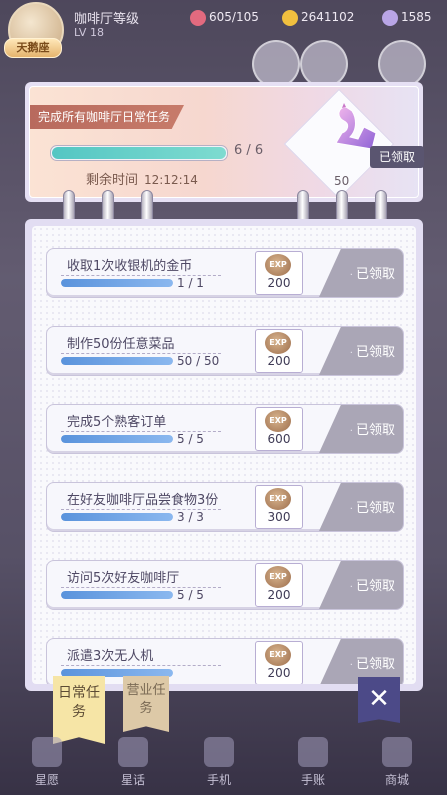 The width and height of the screenshot is (447, 795). What do you see at coordinates (279, 517) in the screenshot?
I see `exp-amount: 300` at bounding box center [279, 517].